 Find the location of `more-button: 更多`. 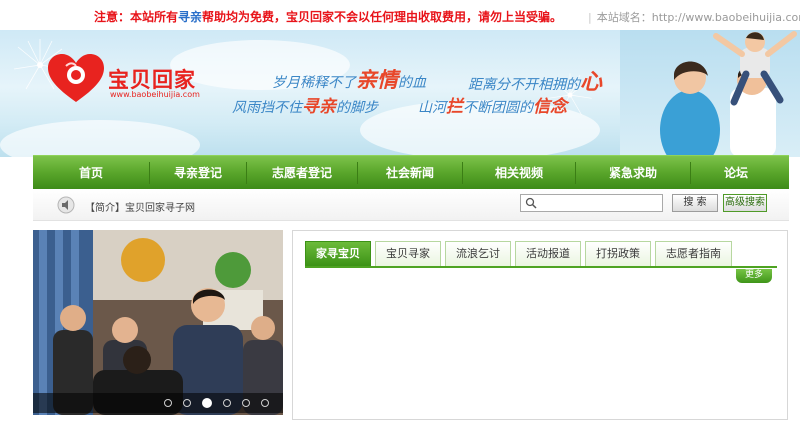

more-button: 更多 is located at coordinates (754, 276).